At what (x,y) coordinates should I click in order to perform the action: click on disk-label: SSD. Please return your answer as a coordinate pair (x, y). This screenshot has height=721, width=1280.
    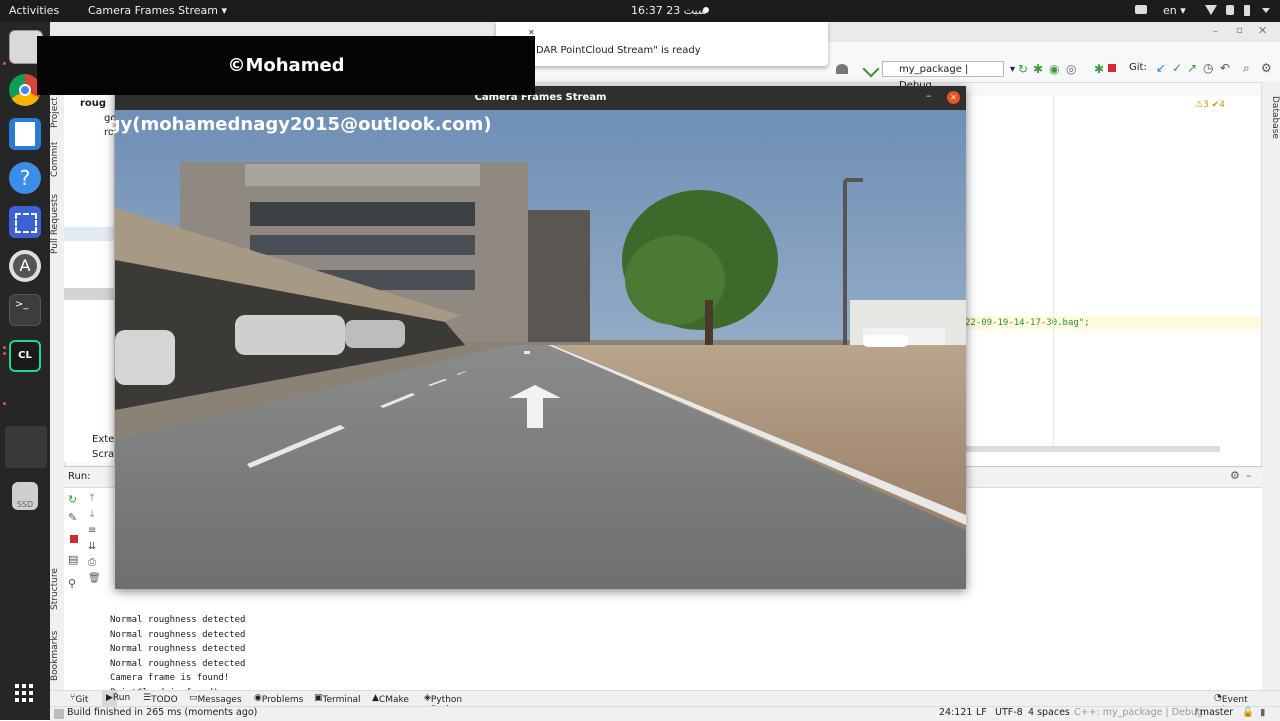
    Looking at the image, I should click on (25, 504).